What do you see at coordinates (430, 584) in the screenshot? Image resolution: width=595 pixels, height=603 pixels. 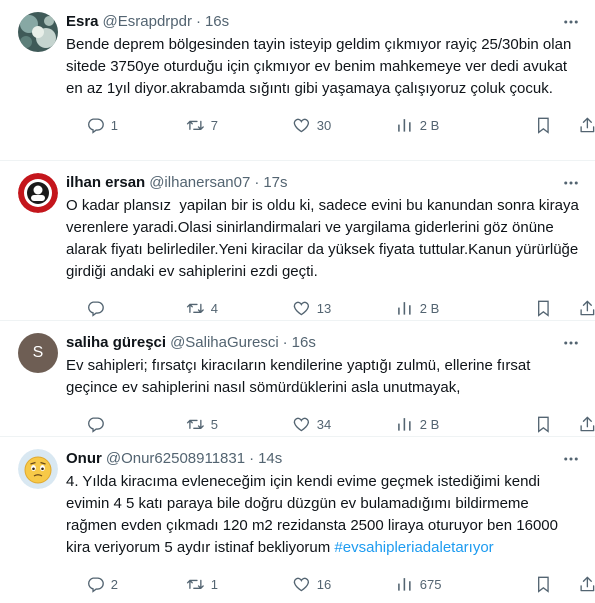 I see `views-count: 675` at bounding box center [430, 584].